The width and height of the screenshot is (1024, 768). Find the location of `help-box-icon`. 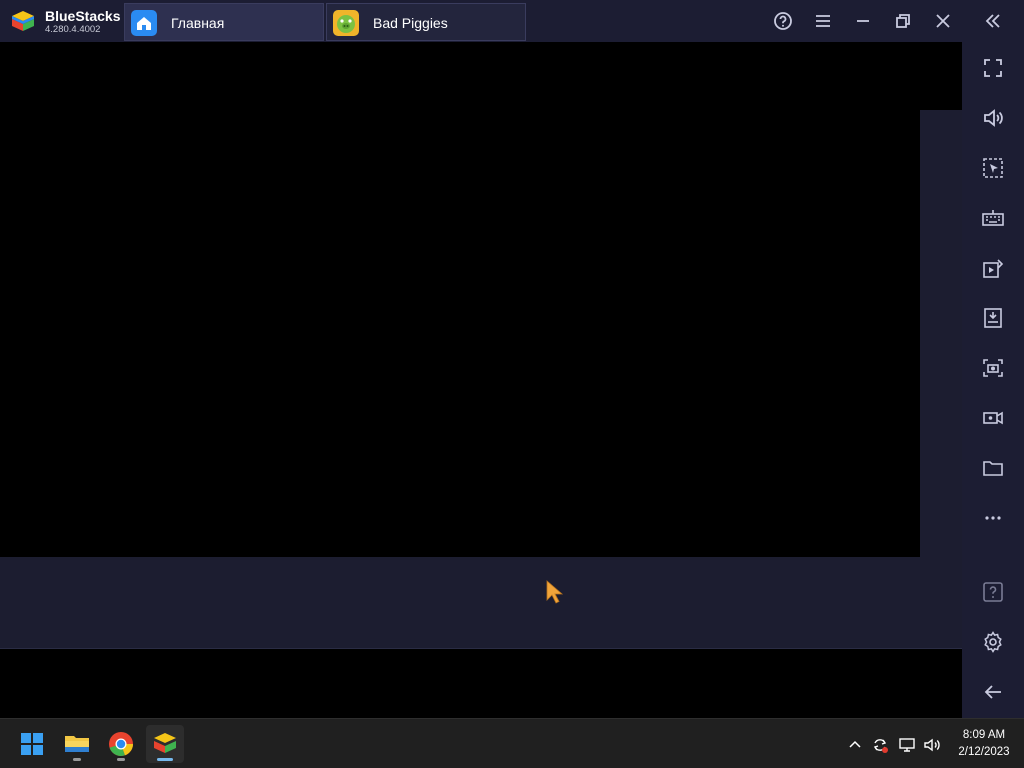

help-box-icon is located at coordinates (993, 592).